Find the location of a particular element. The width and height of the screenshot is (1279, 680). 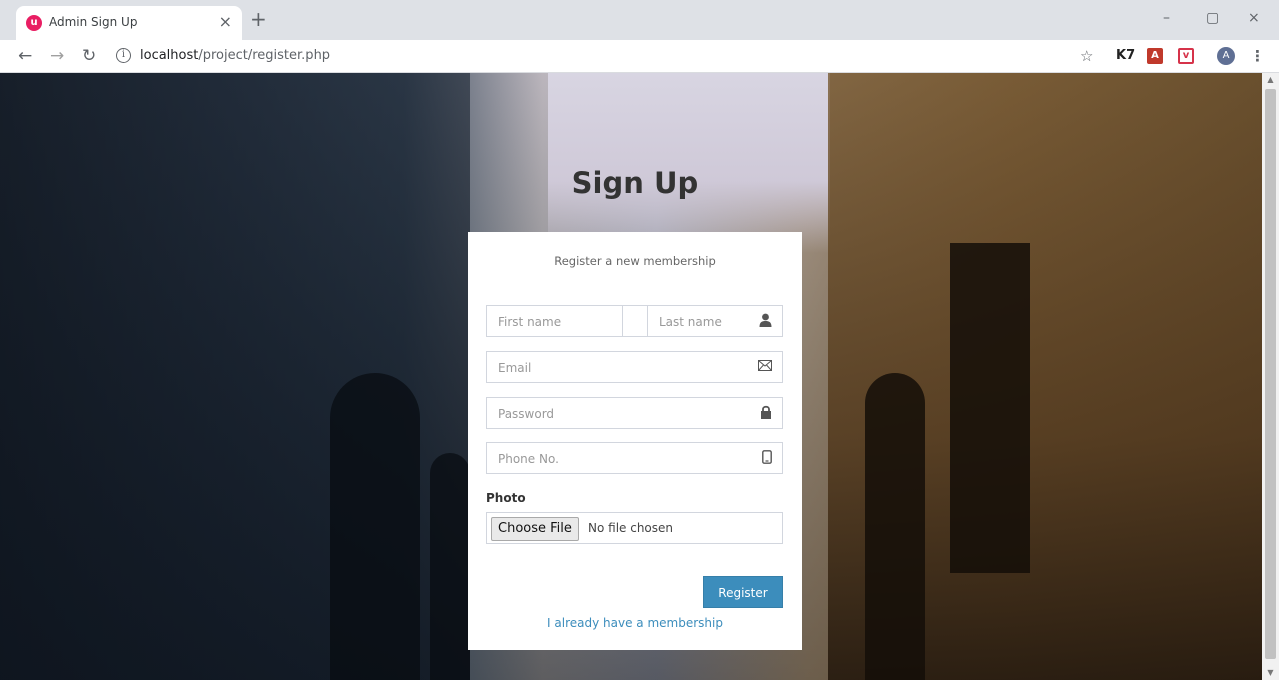

scroll-down-arrow-icon: ▼ is located at coordinates (1270, 673).